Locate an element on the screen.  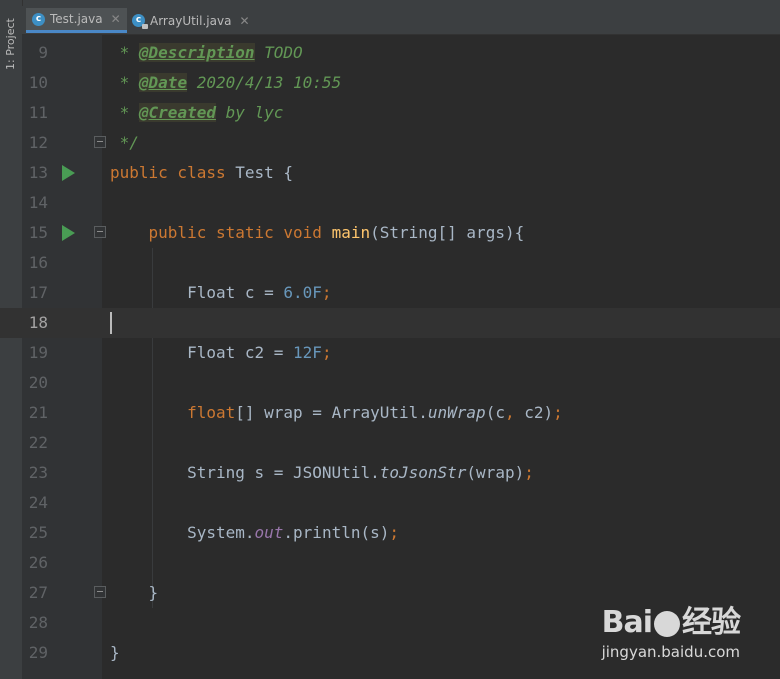
code-text: (String[] args){ is located at coordinates (447, 232).